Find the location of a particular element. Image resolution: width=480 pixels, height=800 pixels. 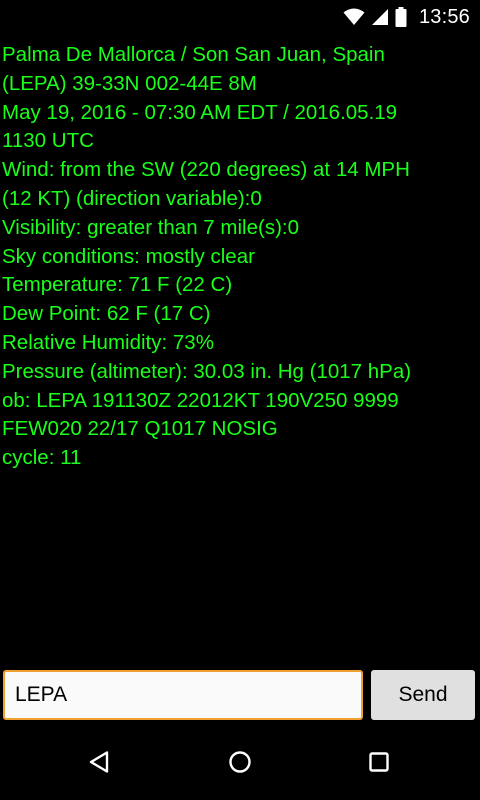

recents-icon is located at coordinates (379, 764).